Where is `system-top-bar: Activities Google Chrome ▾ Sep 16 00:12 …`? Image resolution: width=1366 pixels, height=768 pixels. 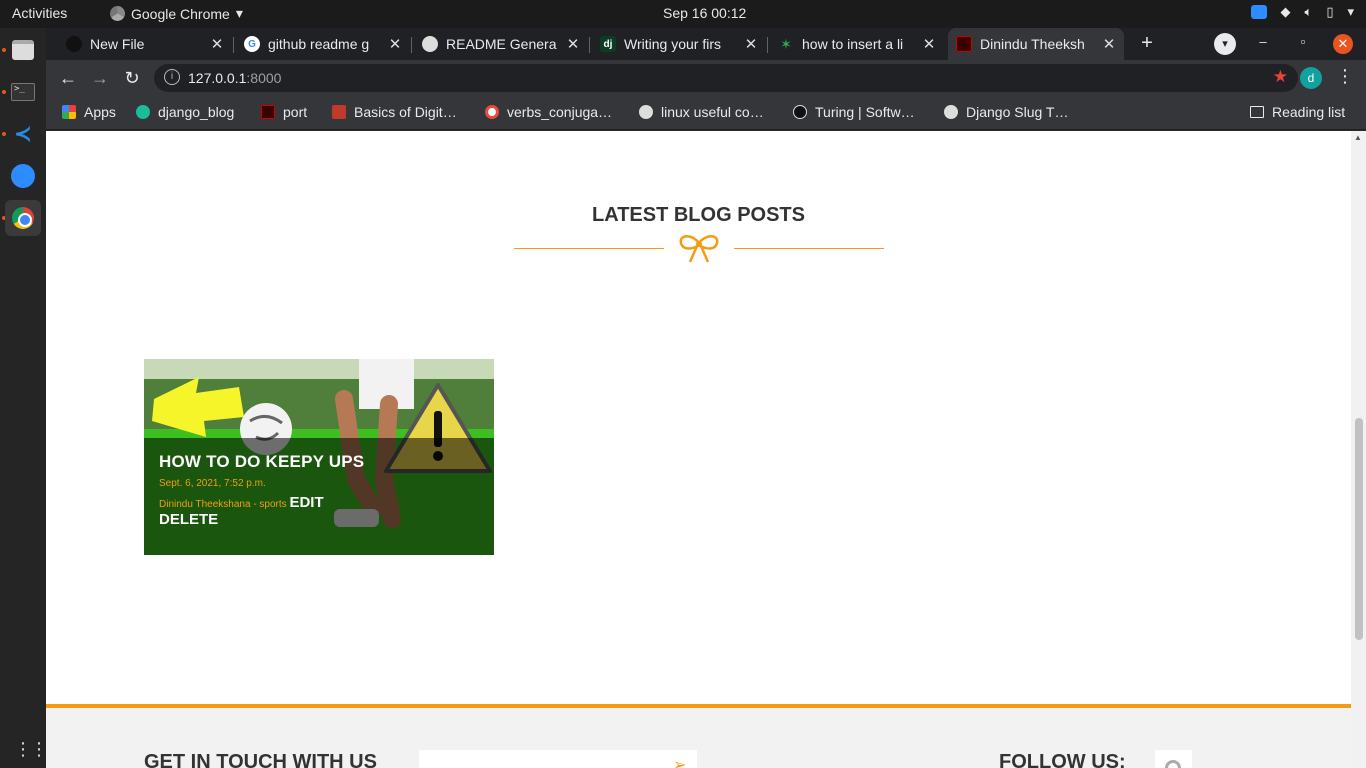
system-top-bar: Activities Google Chrome ▾ Sep 16 00:12 … is located at coordinates (683, 14).